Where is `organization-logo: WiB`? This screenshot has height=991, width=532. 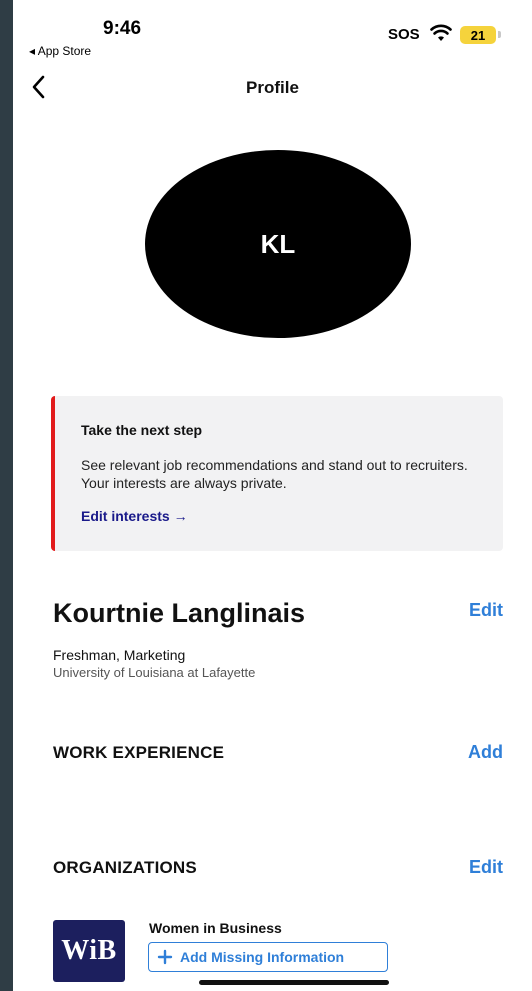 organization-logo: WiB is located at coordinates (89, 951).